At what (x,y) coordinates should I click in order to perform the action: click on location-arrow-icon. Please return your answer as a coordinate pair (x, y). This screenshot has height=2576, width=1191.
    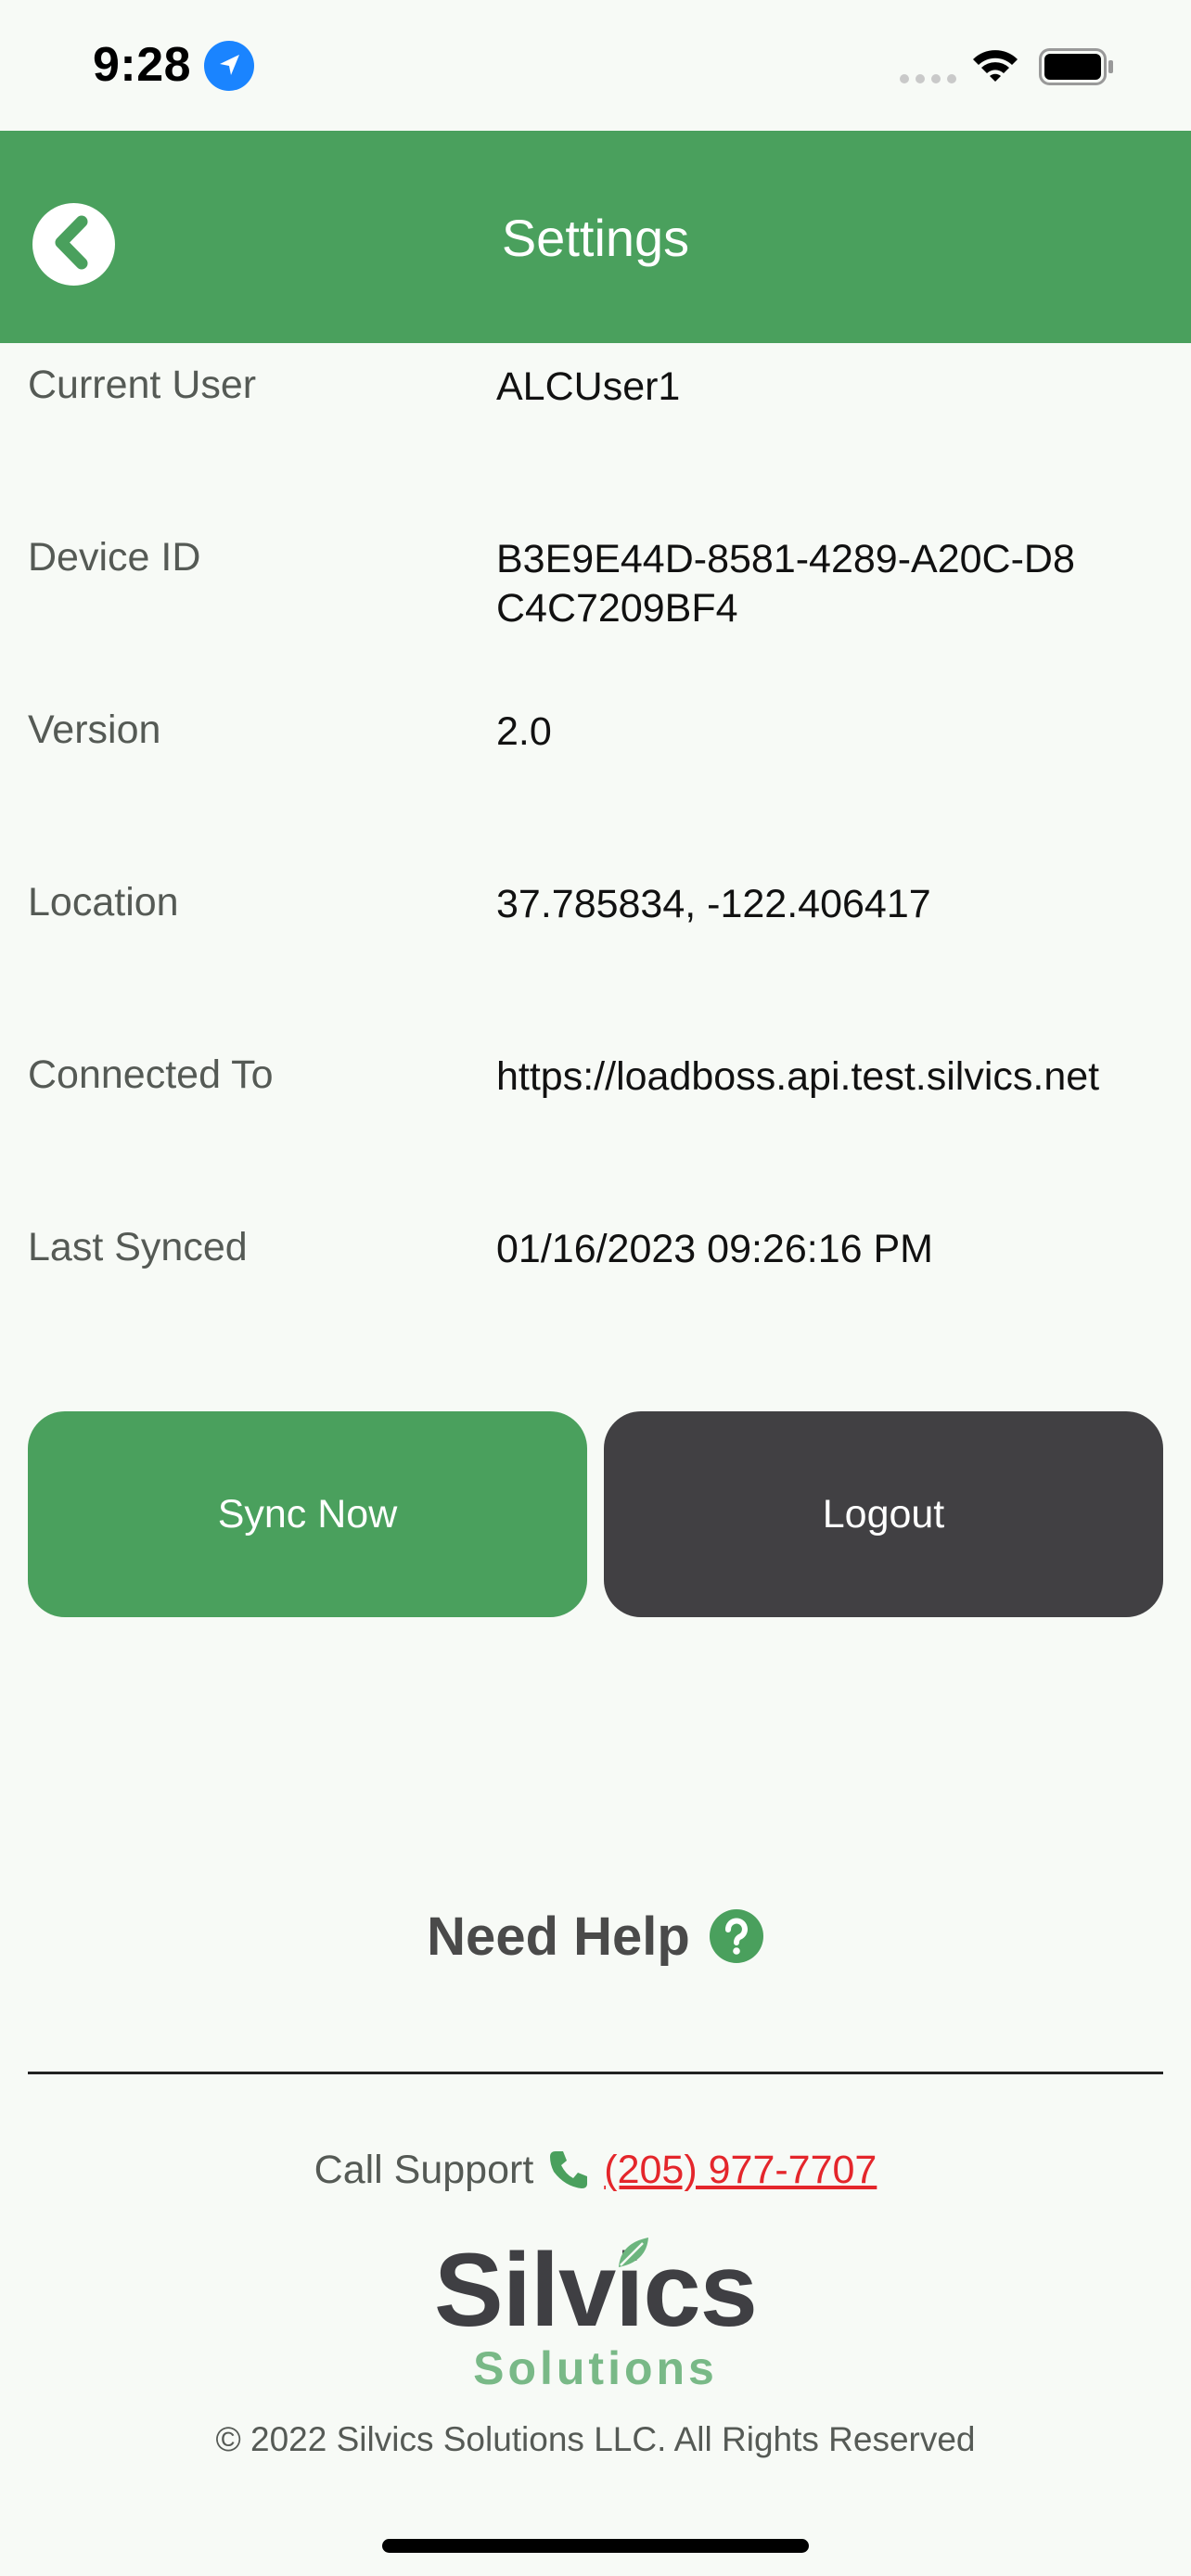
    Looking at the image, I should click on (229, 66).